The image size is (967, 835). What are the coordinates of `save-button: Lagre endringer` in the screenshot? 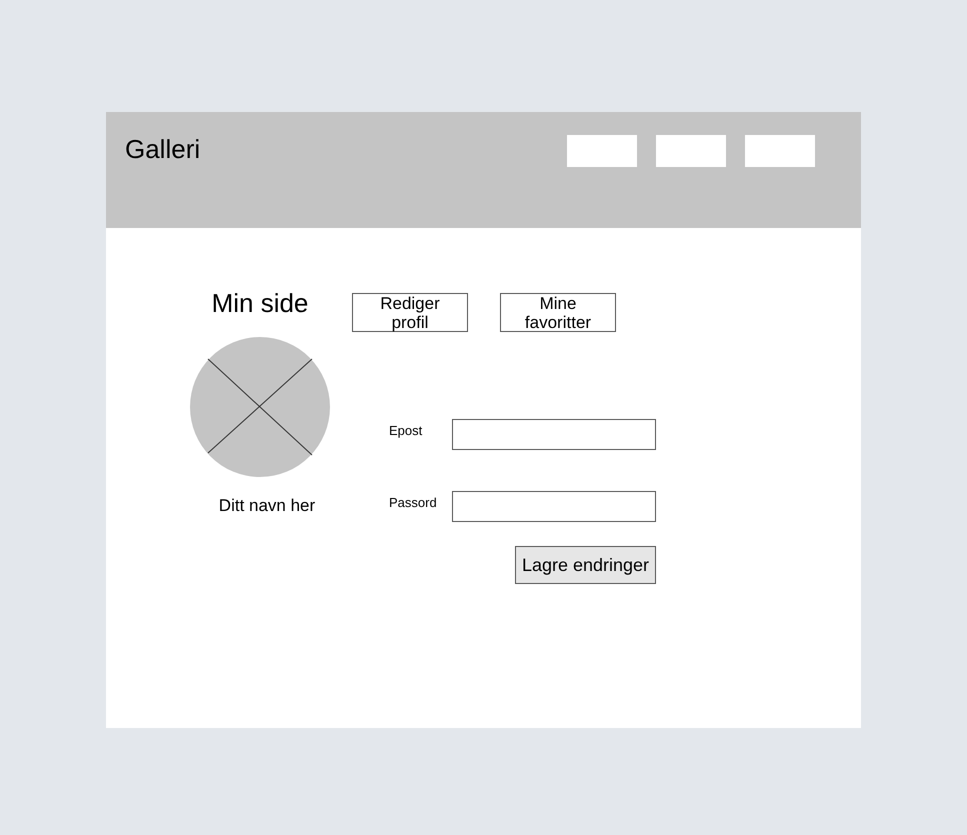 It's located at (585, 565).